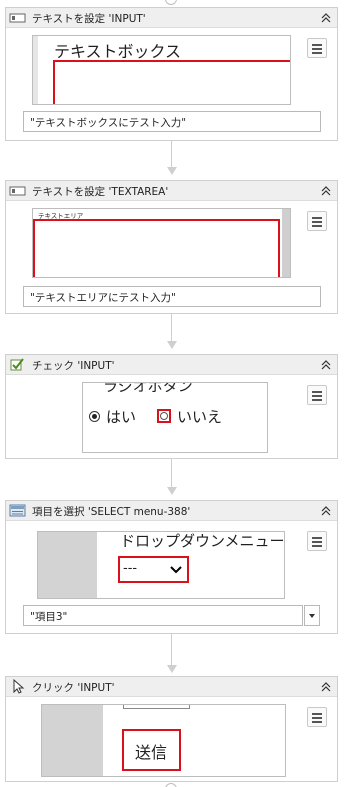 The width and height of the screenshot is (347, 787). I want to click on preview-label: ドロップダウンメニュー, so click(202, 541).